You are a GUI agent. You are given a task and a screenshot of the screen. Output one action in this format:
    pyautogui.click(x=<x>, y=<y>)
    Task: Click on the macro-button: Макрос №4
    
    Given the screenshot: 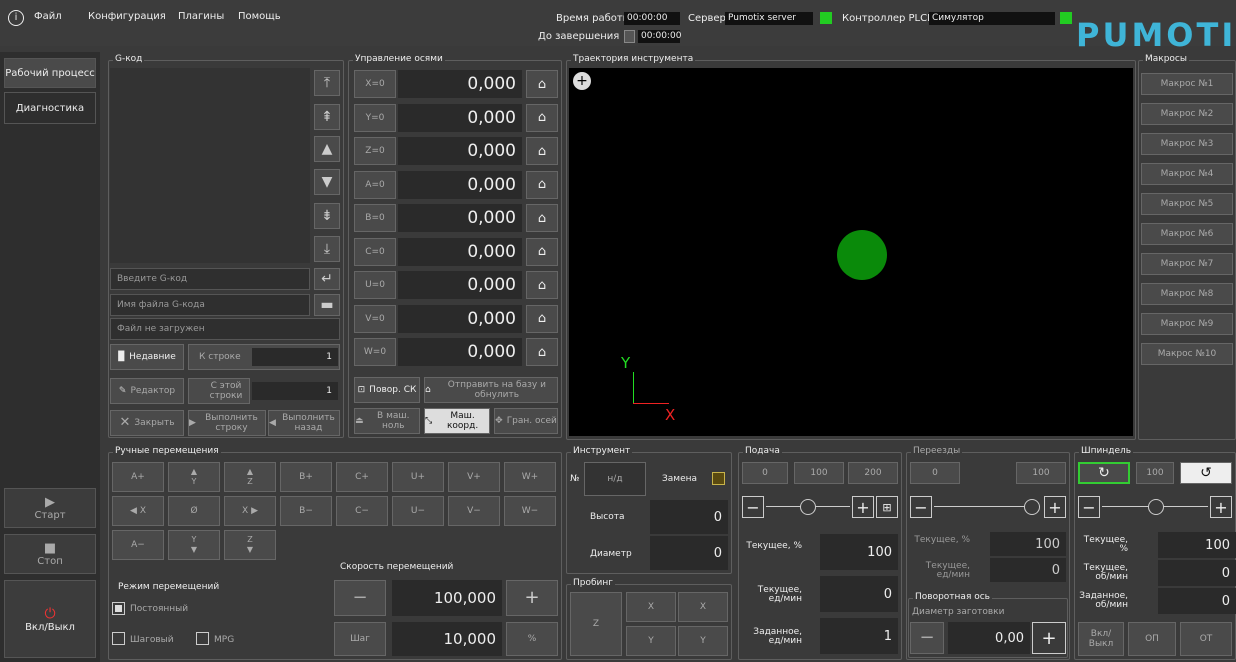 What is the action you would take?
    pyautogui.click(x=1187, y=174)
    